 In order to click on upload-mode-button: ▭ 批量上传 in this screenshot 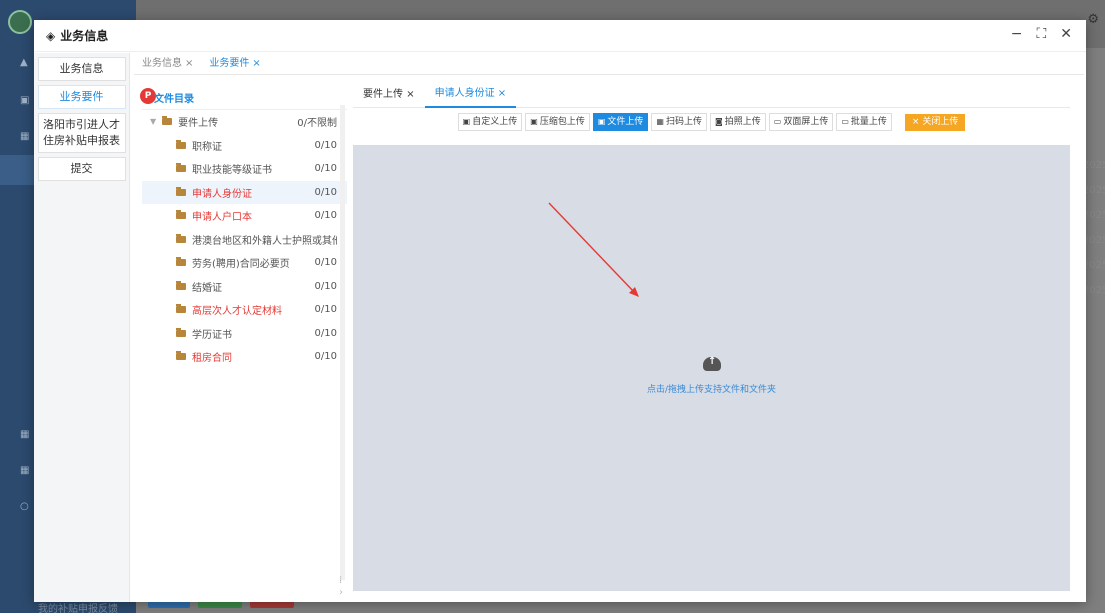, I will do `click(864, 122)`.